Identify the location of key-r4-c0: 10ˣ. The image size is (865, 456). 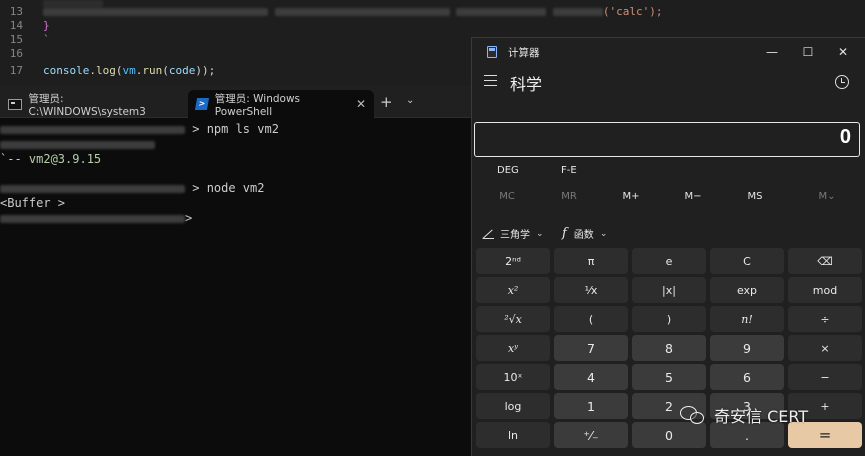
(513, 377).